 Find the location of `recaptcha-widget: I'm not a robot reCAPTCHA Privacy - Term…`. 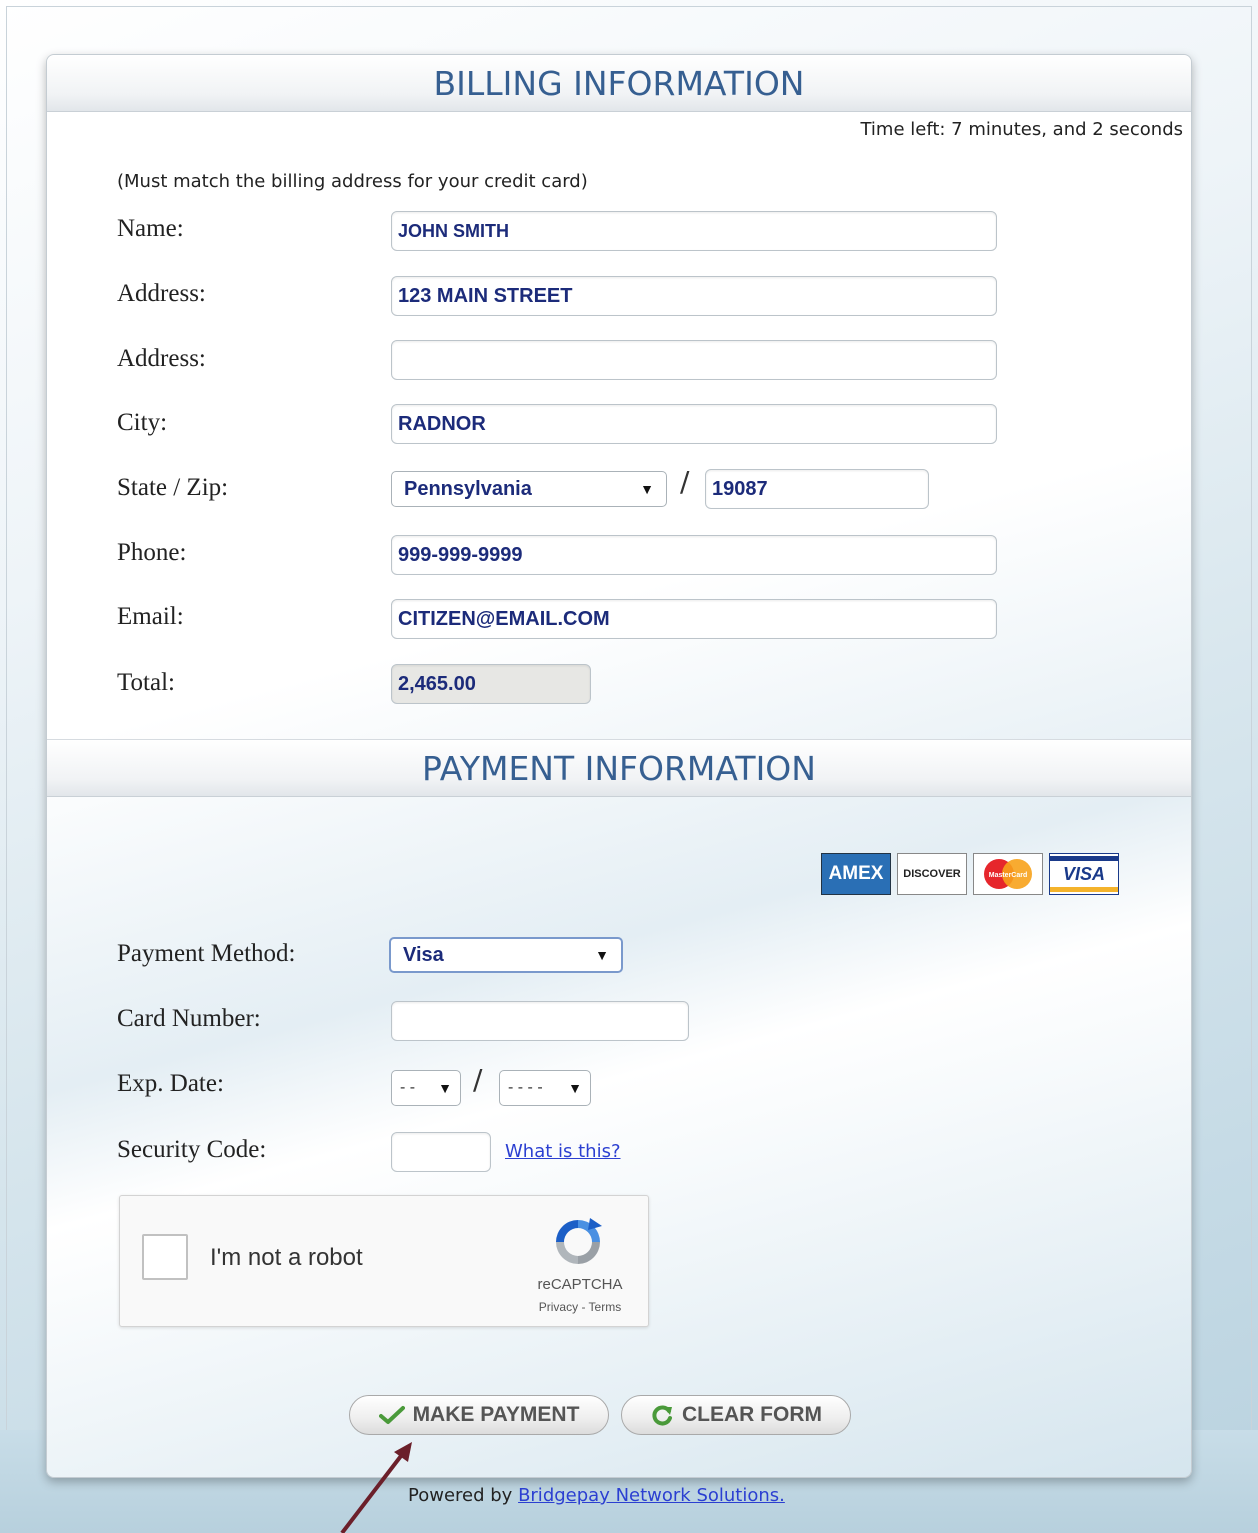

recaptcha-widget: I'm not a robot reCAPTCHA Privacy - Term… is located at coordinates (384, 1261).